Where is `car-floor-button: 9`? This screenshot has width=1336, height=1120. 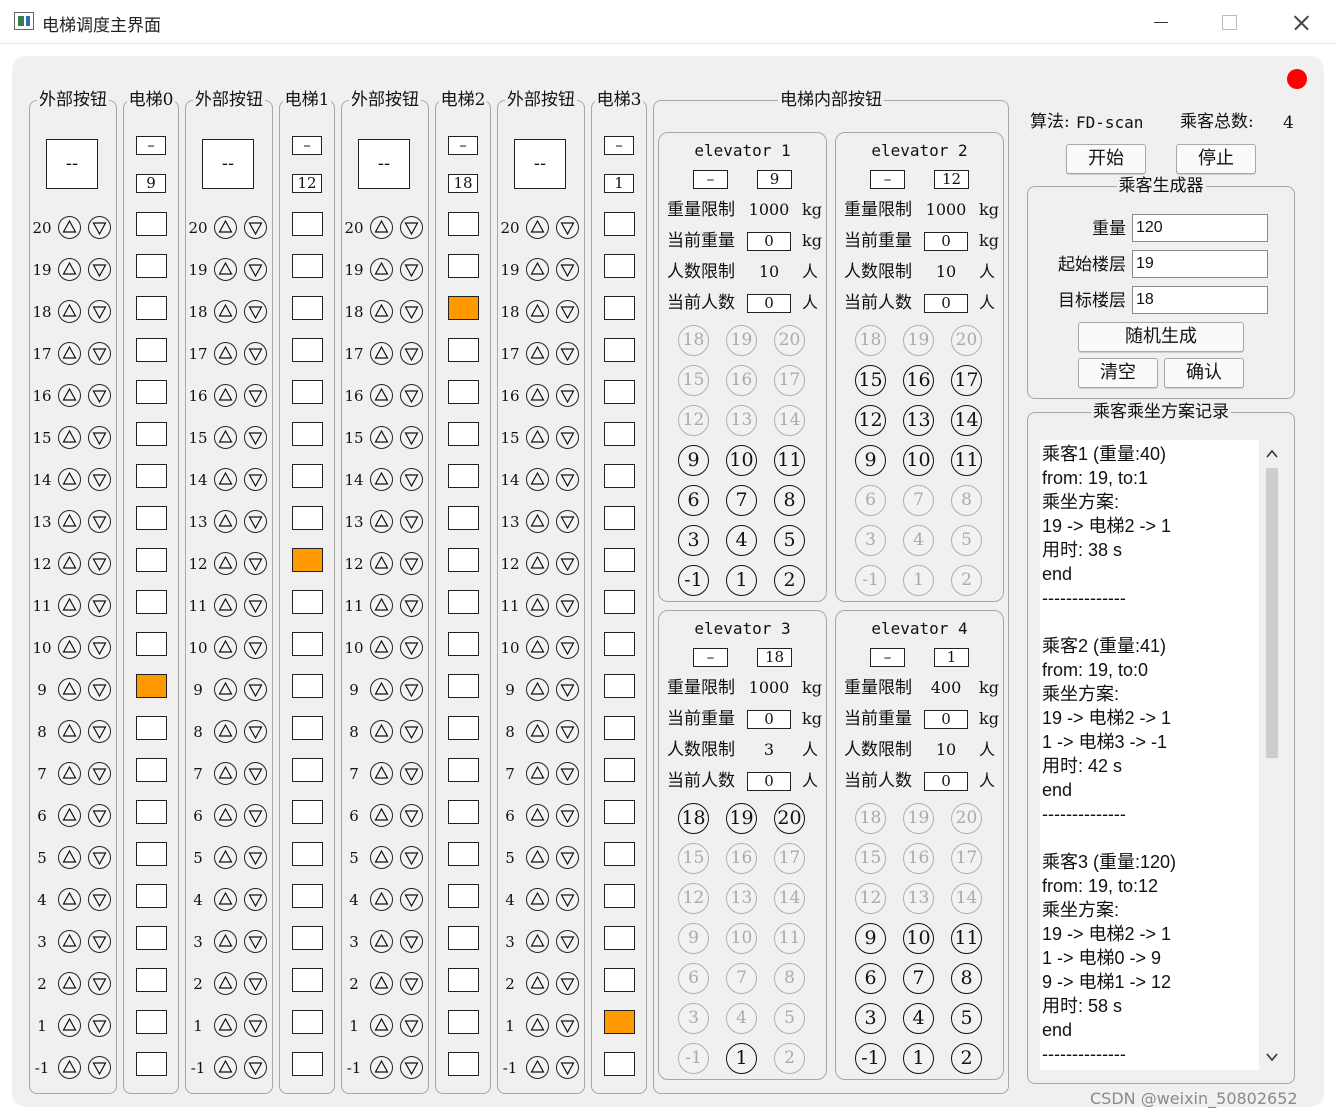 car-floor-button: 9 is located at coordinates (693, 938).